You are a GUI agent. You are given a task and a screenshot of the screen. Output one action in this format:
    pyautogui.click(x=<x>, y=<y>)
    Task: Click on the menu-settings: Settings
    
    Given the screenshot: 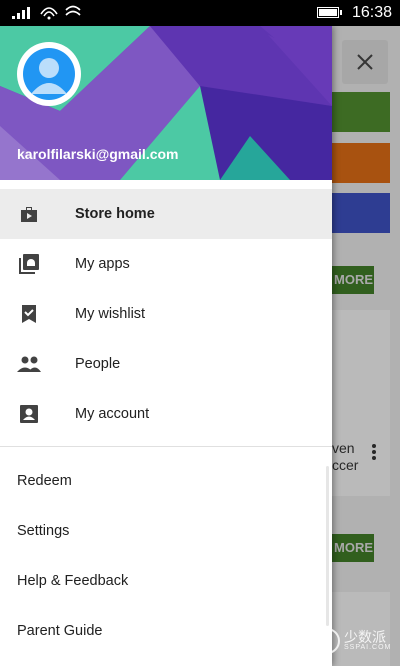 What is the action you would take?
    pyautogui.click(x=43, y=531)
    